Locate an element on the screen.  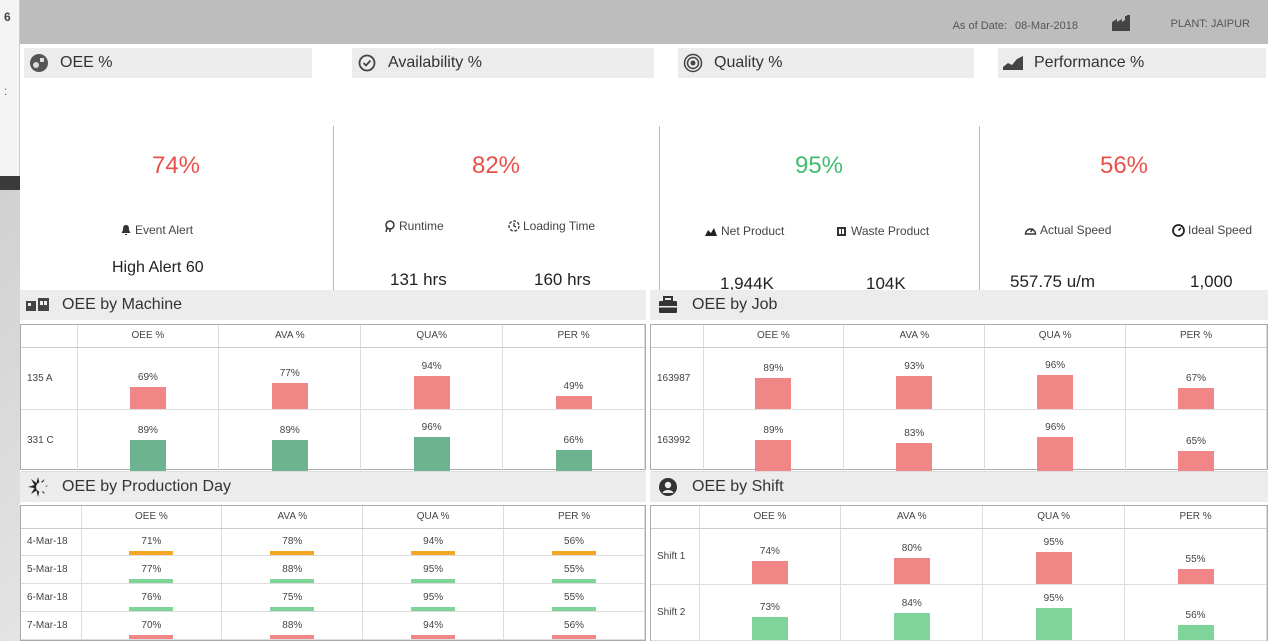
metric-cell: 74% is located at coordinates (770, 556).